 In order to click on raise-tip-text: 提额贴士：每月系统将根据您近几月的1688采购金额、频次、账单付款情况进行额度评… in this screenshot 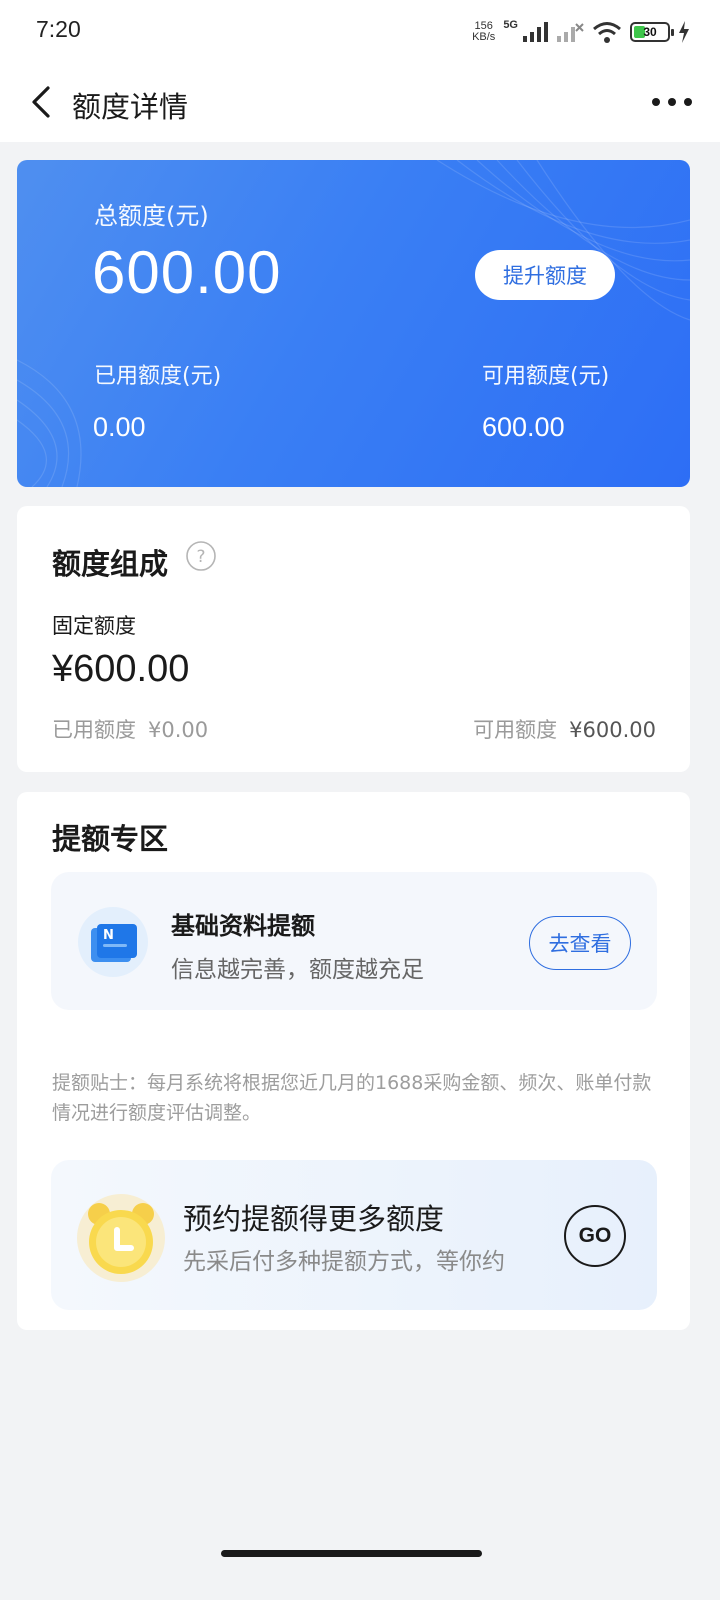, I will do `click(352, 1098)`.